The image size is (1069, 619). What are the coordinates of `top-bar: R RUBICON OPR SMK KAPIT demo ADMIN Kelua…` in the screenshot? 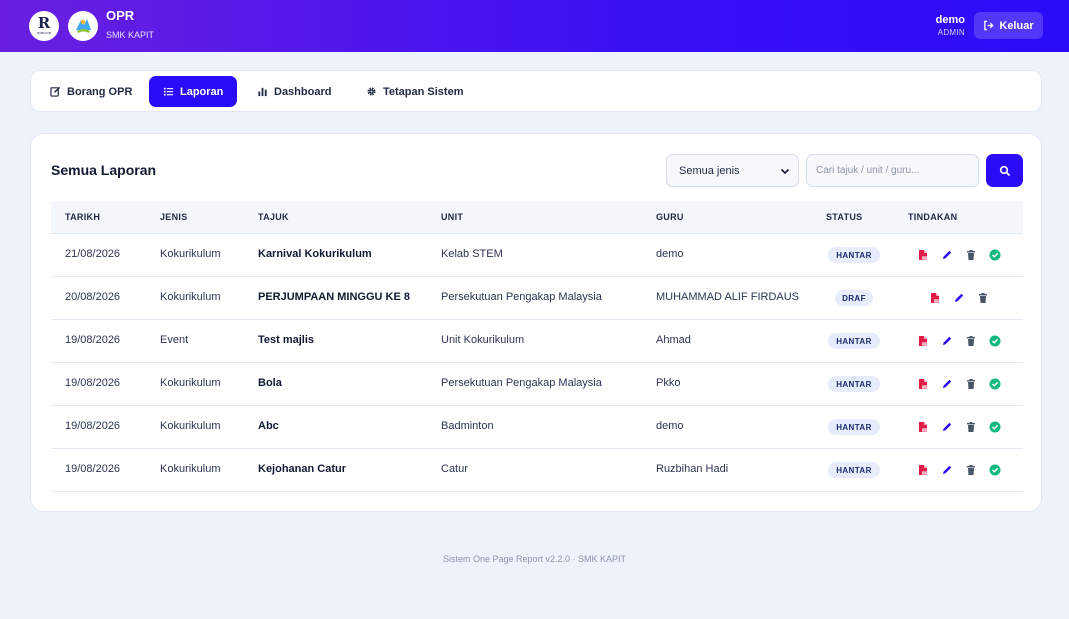 It's located at (534, 26).